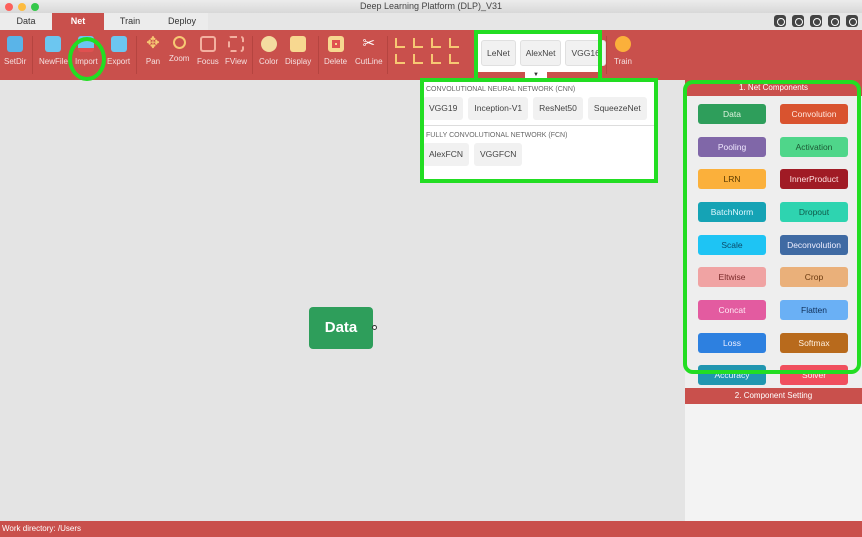 This screenshot has height=537, width=862. What do you see at coordinates (622, 44) in the screenshot?
I see `waveform-icon` at bounding box center [622, 44].